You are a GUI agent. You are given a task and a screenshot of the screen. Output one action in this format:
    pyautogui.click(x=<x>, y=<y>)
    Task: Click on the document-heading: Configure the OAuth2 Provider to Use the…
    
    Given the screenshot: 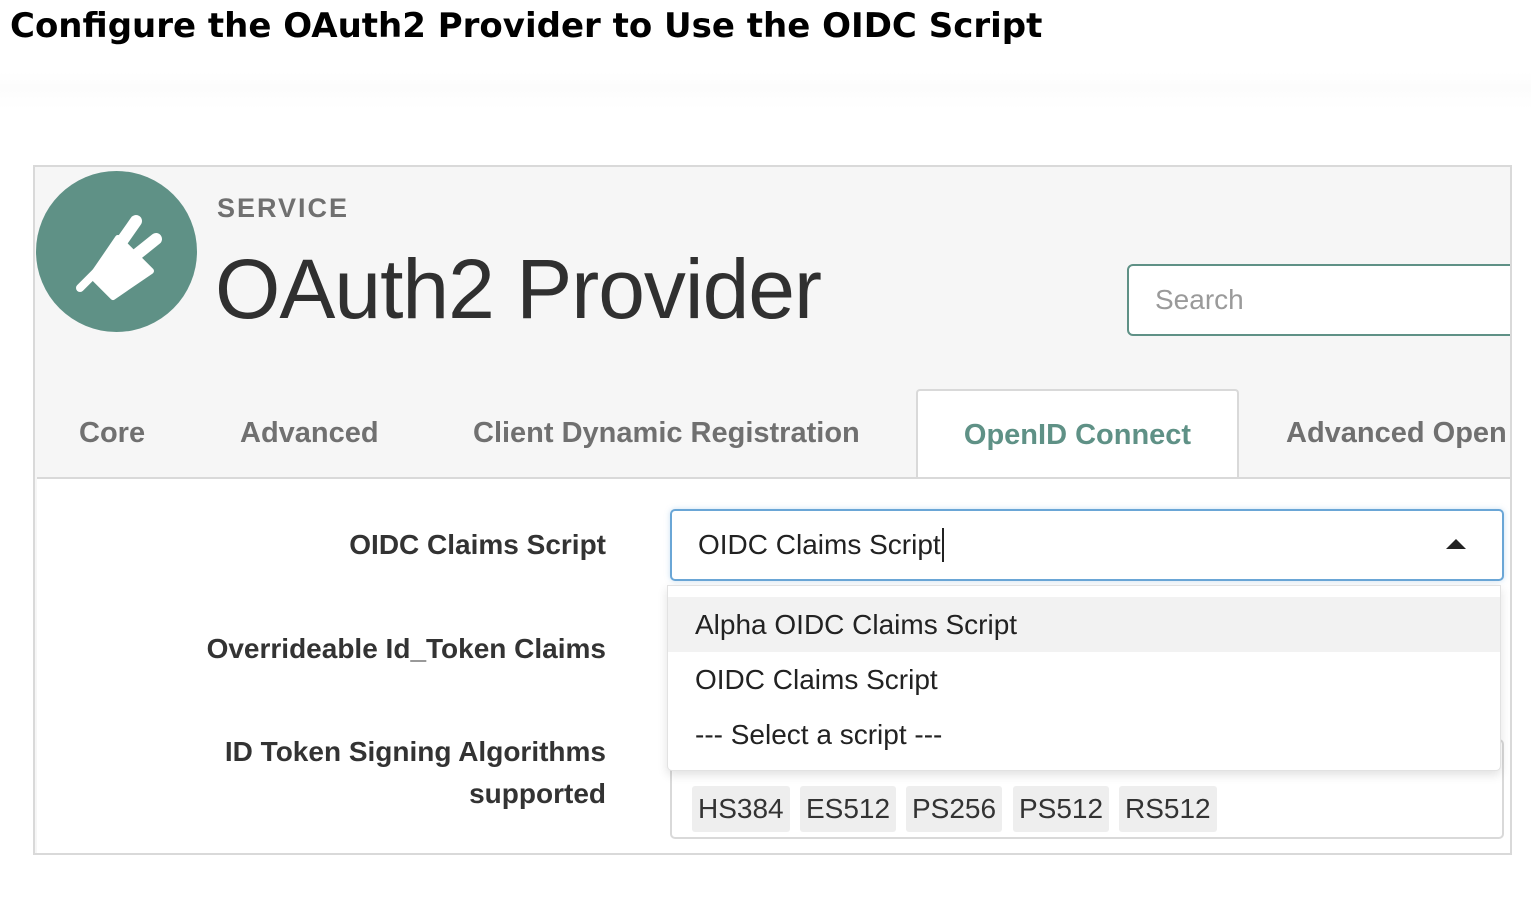 What is the action you would take?
    pyautogui.click(x=526, y=26)
    